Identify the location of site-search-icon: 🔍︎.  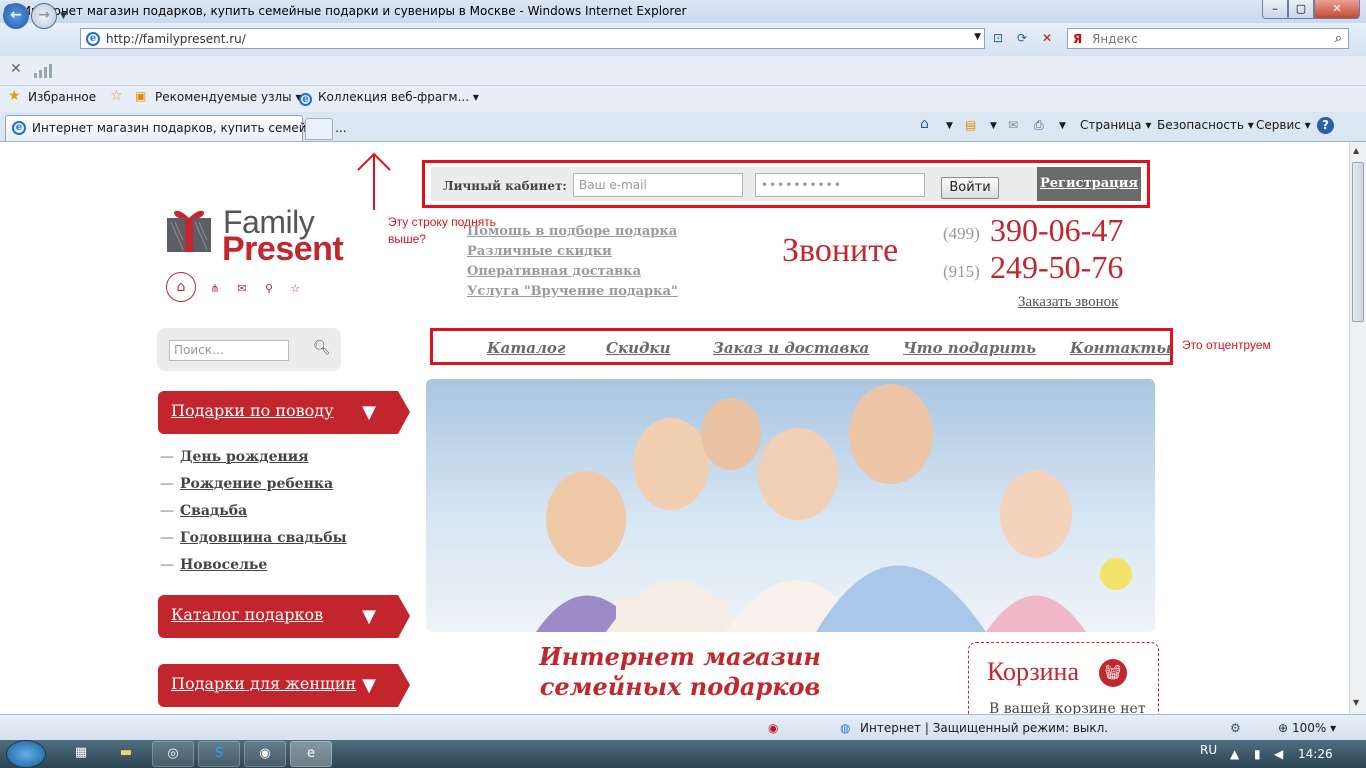
(322, 348).